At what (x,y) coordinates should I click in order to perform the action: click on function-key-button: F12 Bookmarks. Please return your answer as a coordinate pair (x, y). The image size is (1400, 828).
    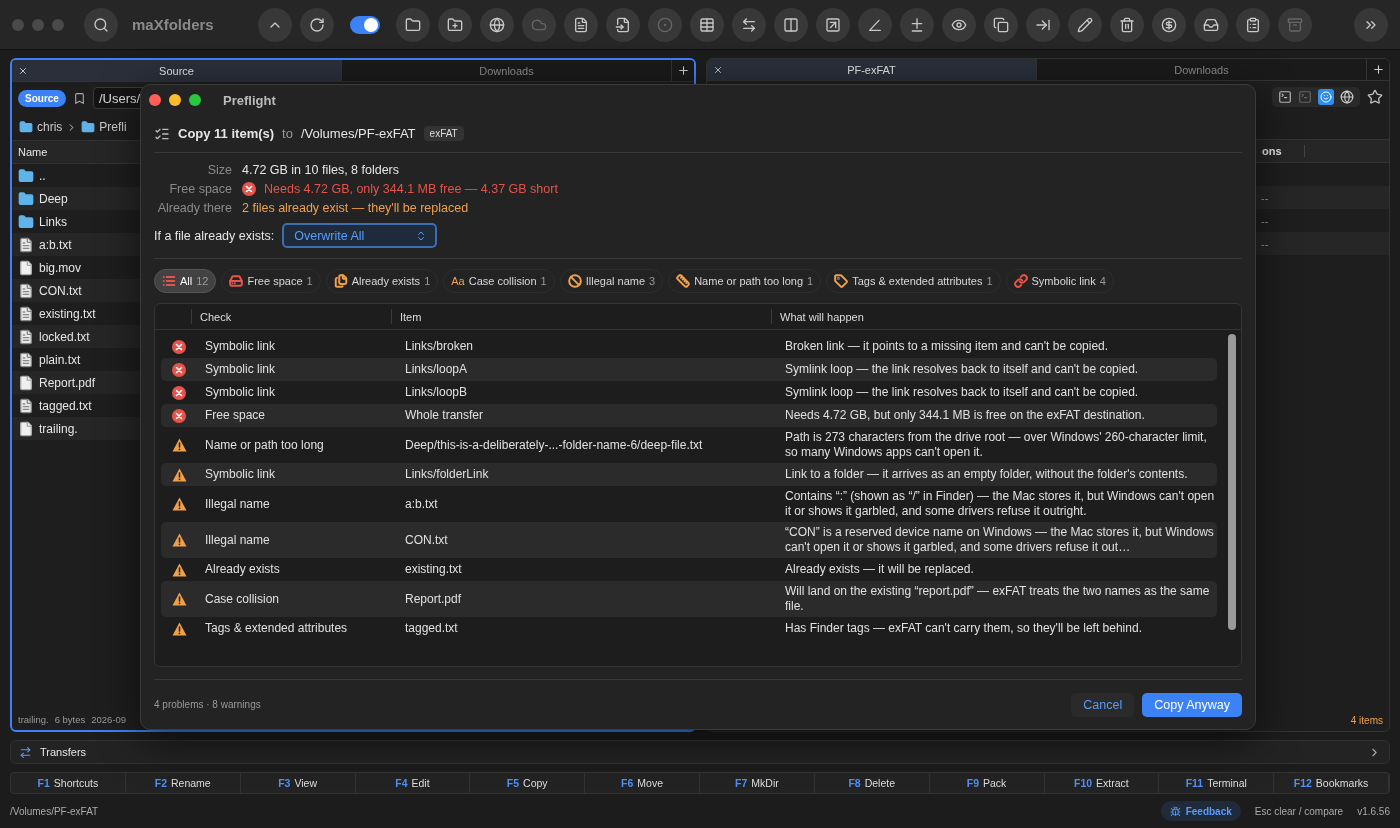
    Looking at the image, I should click on (1331, 783).